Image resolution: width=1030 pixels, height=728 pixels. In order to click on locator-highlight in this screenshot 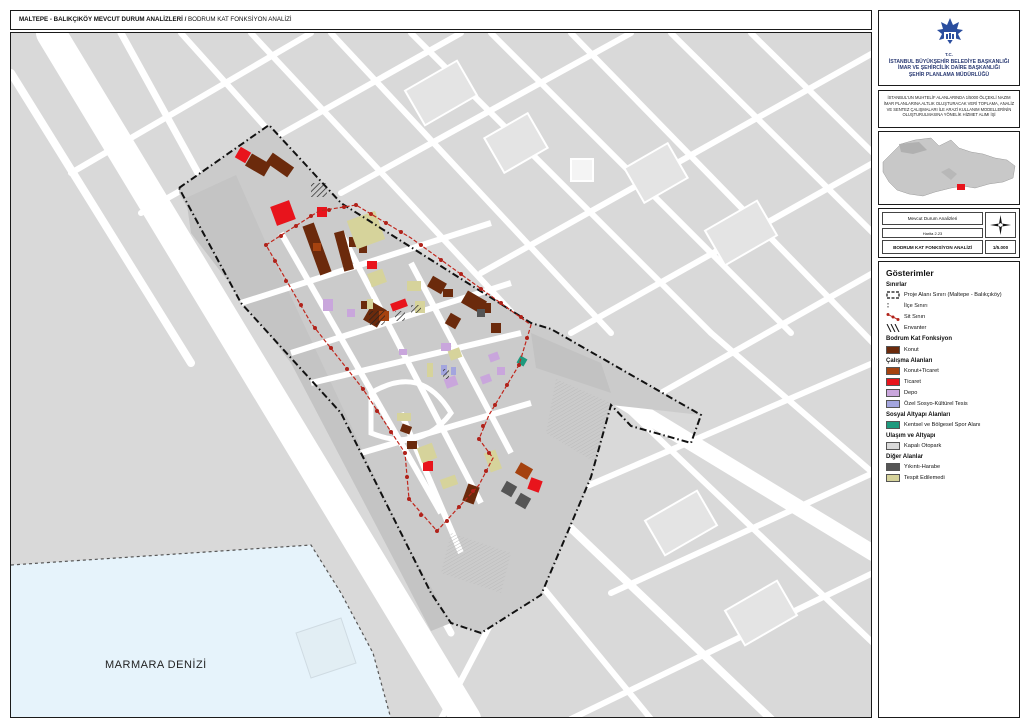, I will do `click(961, 187)`.